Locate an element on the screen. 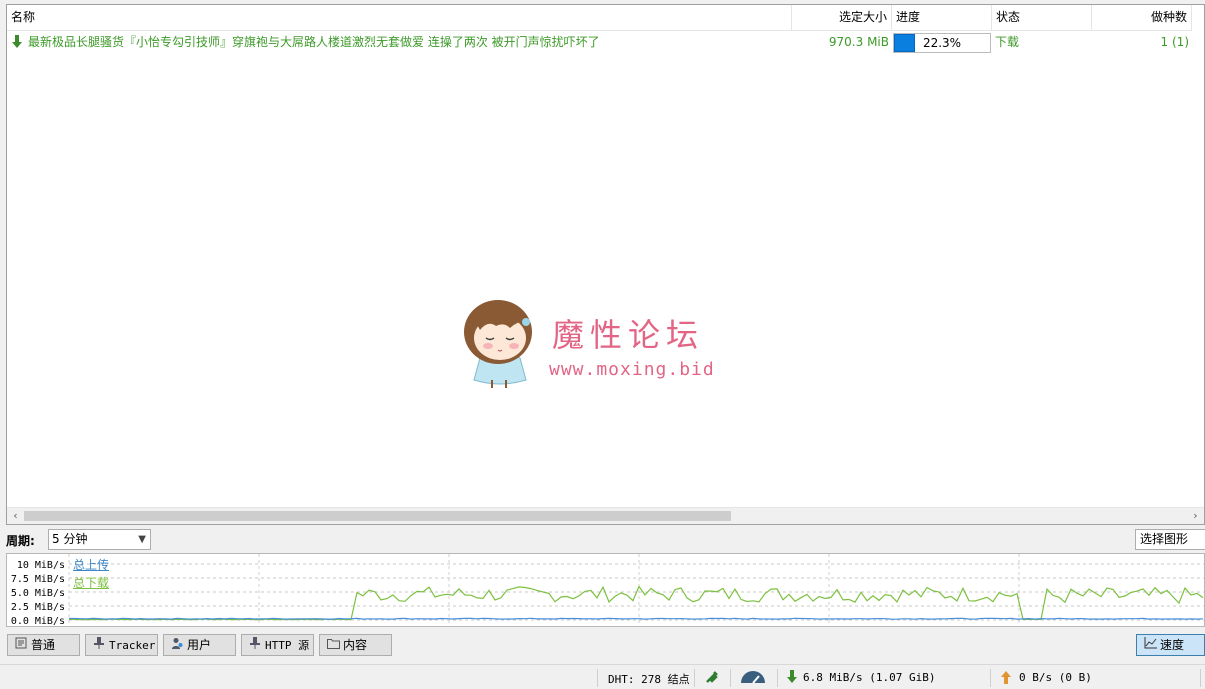 Image resolution: width=1205 pixels, height=689 pixels. progress-text: 22.3% is located at coordinates (942, 43).